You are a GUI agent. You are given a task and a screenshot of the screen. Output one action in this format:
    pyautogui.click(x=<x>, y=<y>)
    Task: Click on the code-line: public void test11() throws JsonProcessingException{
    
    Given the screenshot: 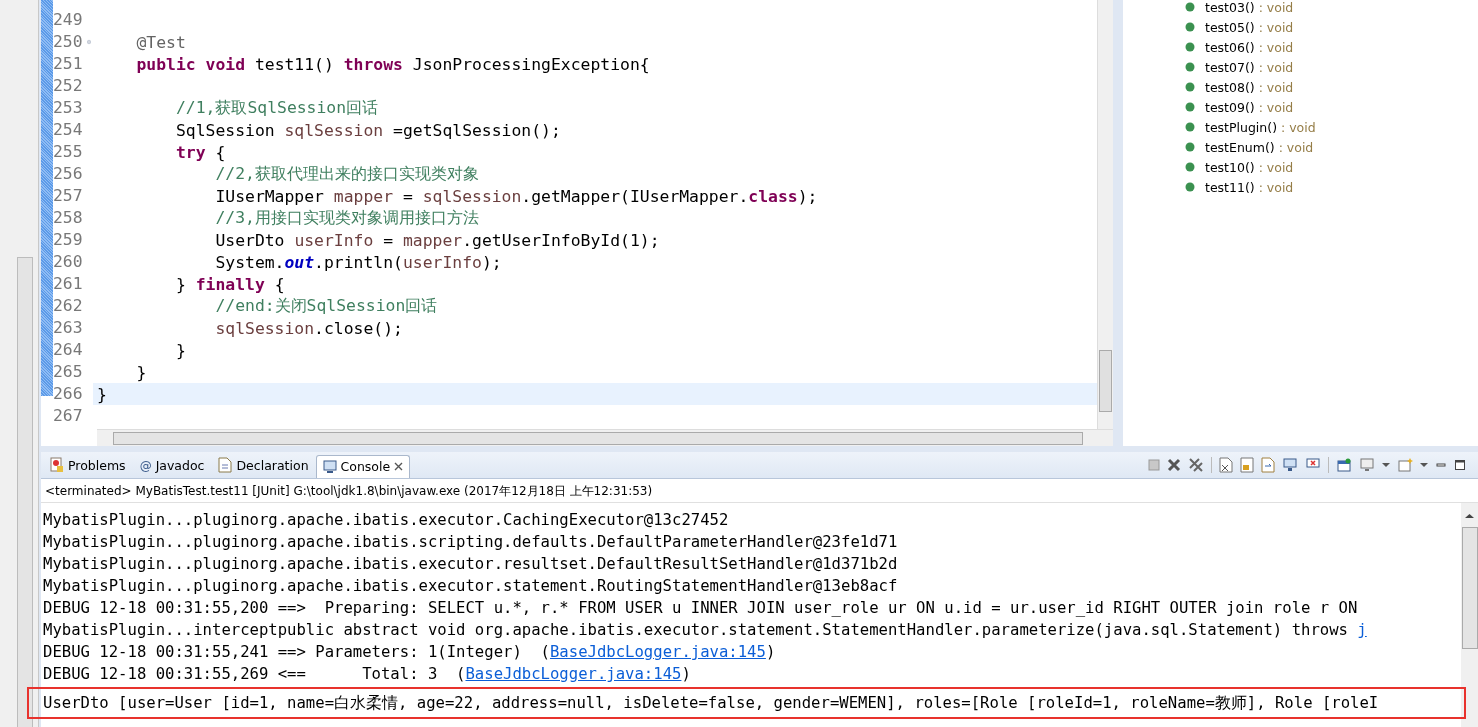 What is the action you would take?
    pyautogui.click(x=392, y=64)
    